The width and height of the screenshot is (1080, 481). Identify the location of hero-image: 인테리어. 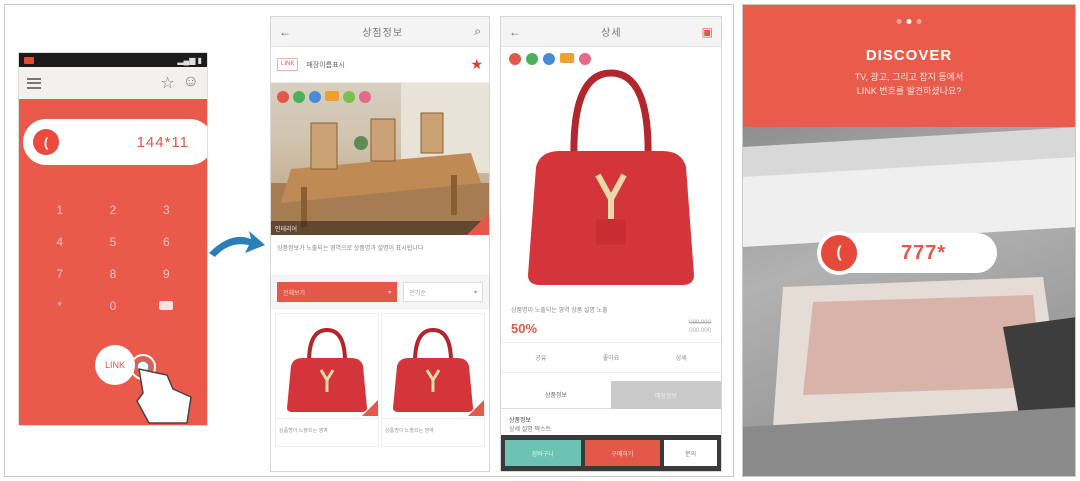
(380, 159).